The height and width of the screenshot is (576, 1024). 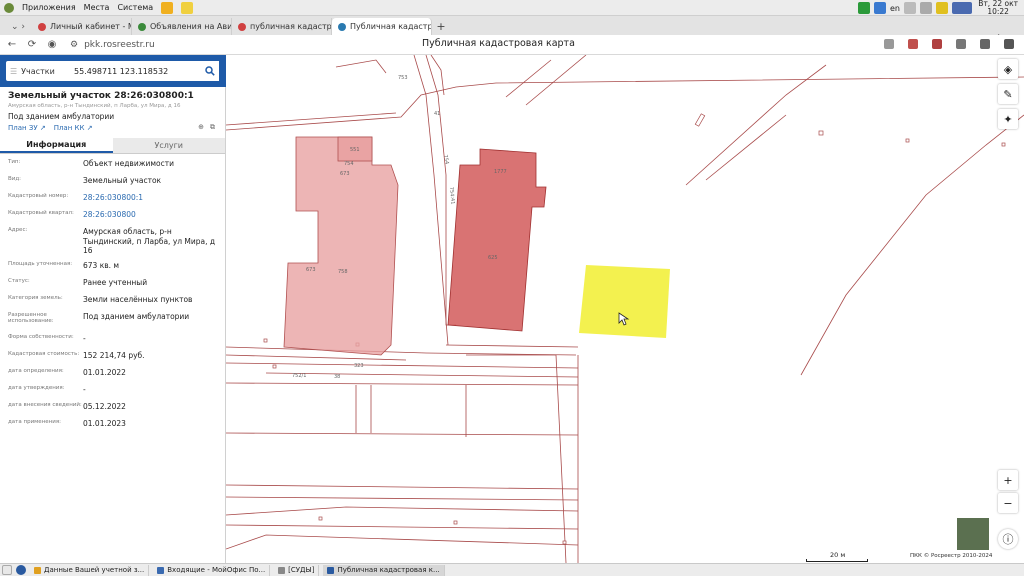 I want to click on plan-zu-label: План ЗУ, so click(x=23, y=128).